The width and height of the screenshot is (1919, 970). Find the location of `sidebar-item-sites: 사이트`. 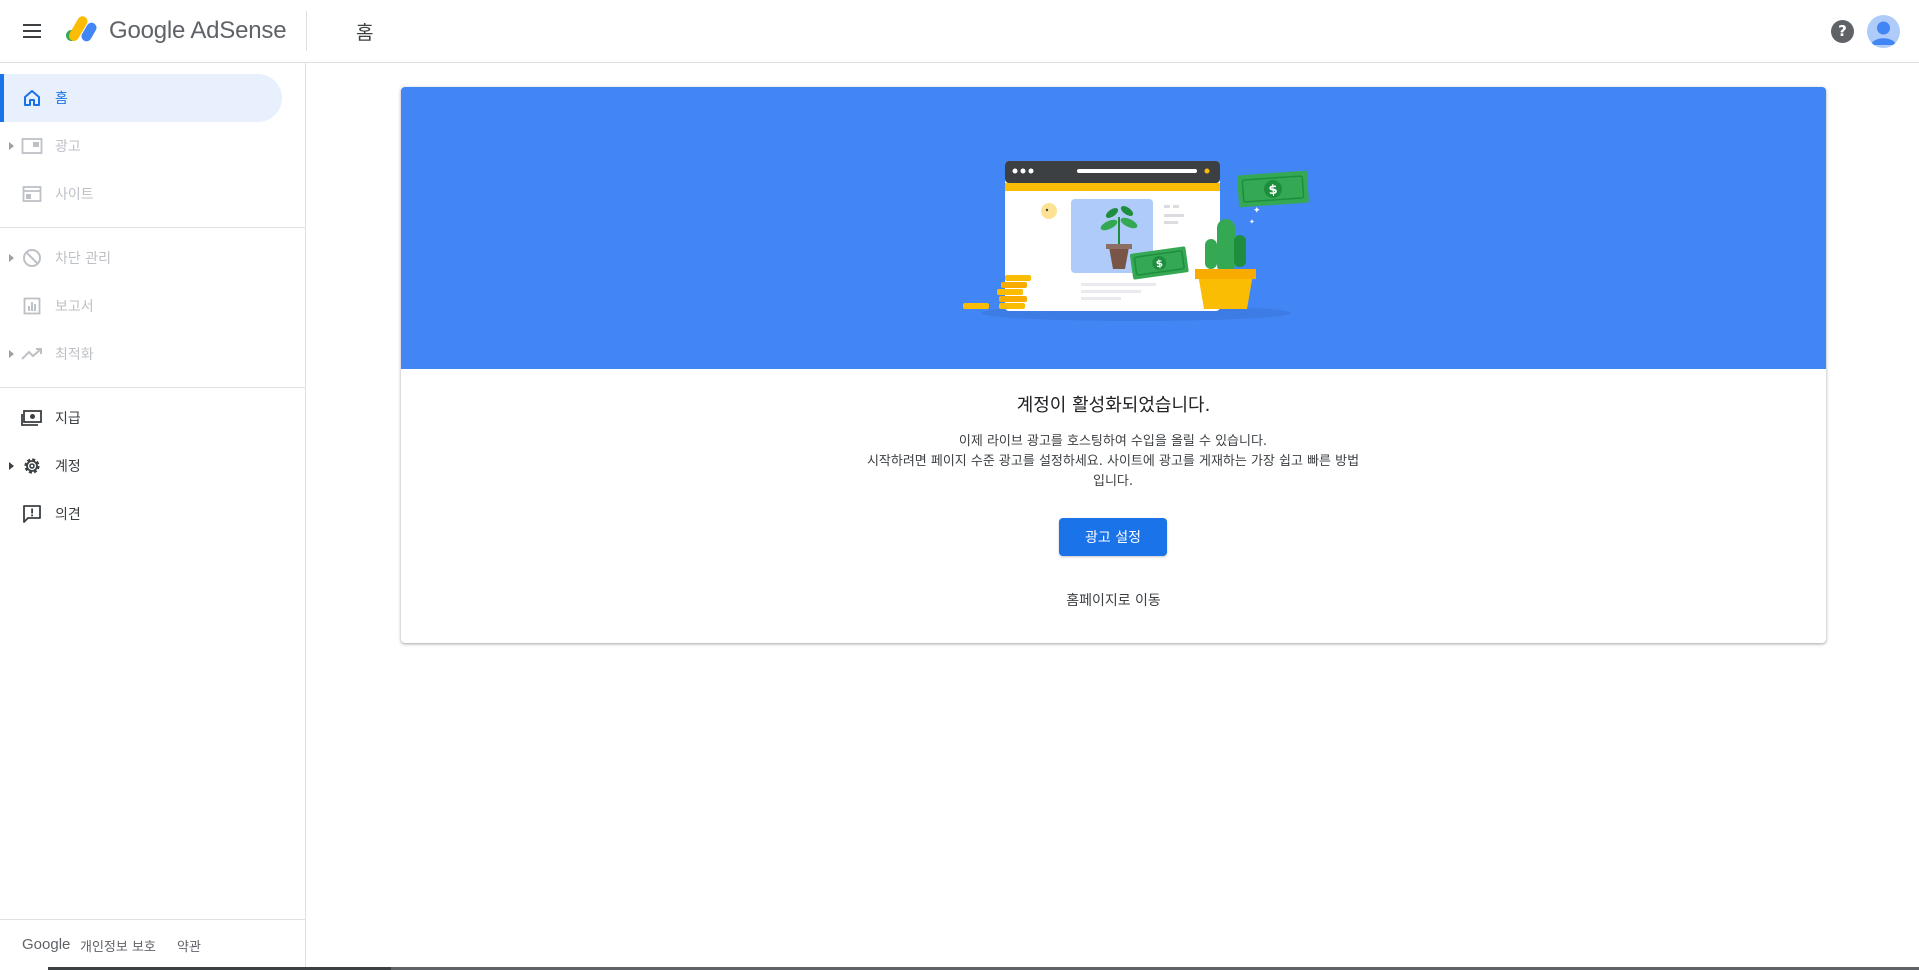

sidebar-item-sites: 사이트 is located at coordinates (141, 194).